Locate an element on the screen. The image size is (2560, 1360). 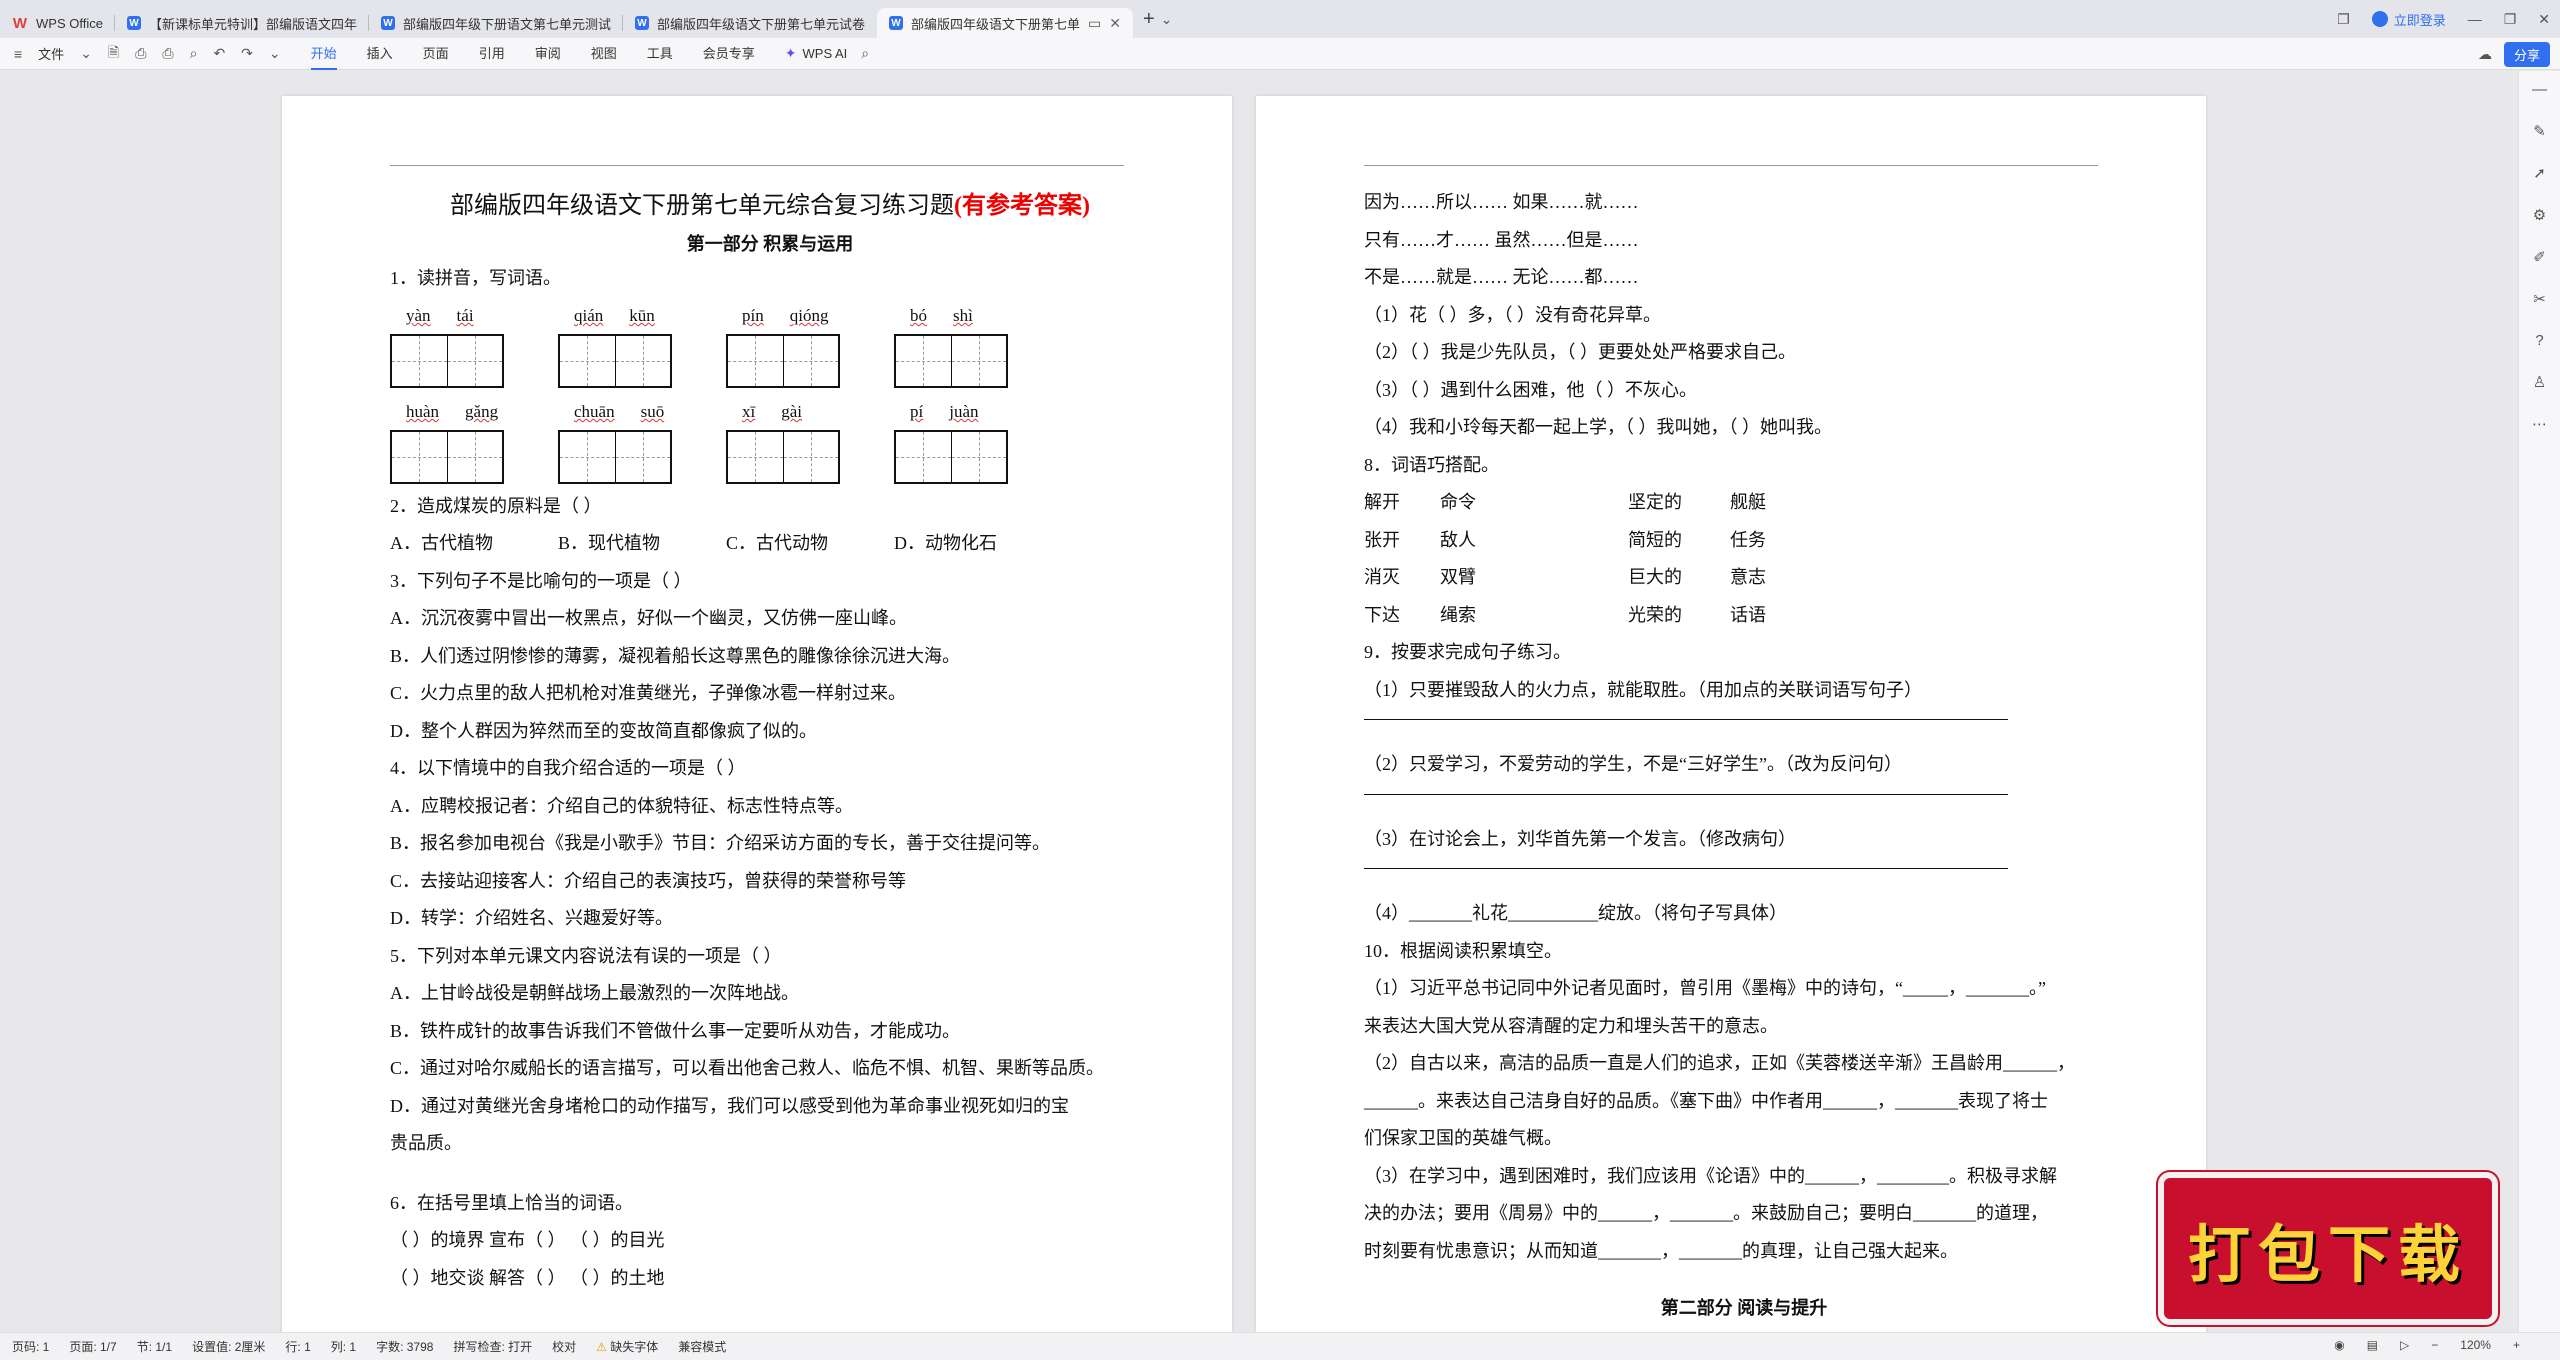
settings-icon: ⚙ is located at coordinates (2539, 215).